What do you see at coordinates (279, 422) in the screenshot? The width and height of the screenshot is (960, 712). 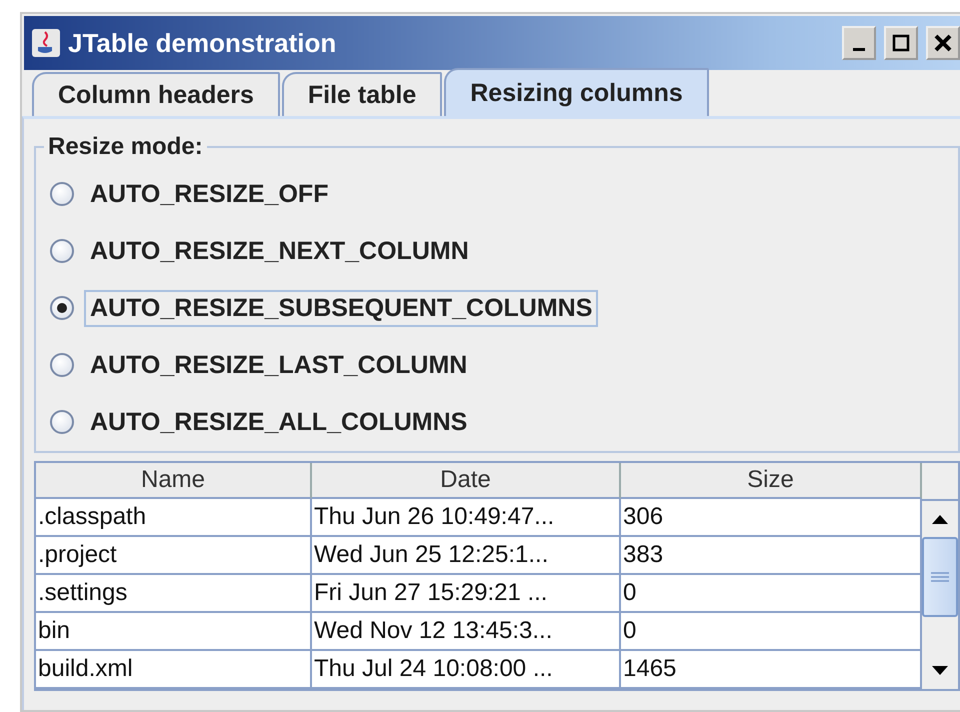 I see `radio-label: AUTO_RESIZE_ALL_COLUMNS` at bounding box center [279, 422].